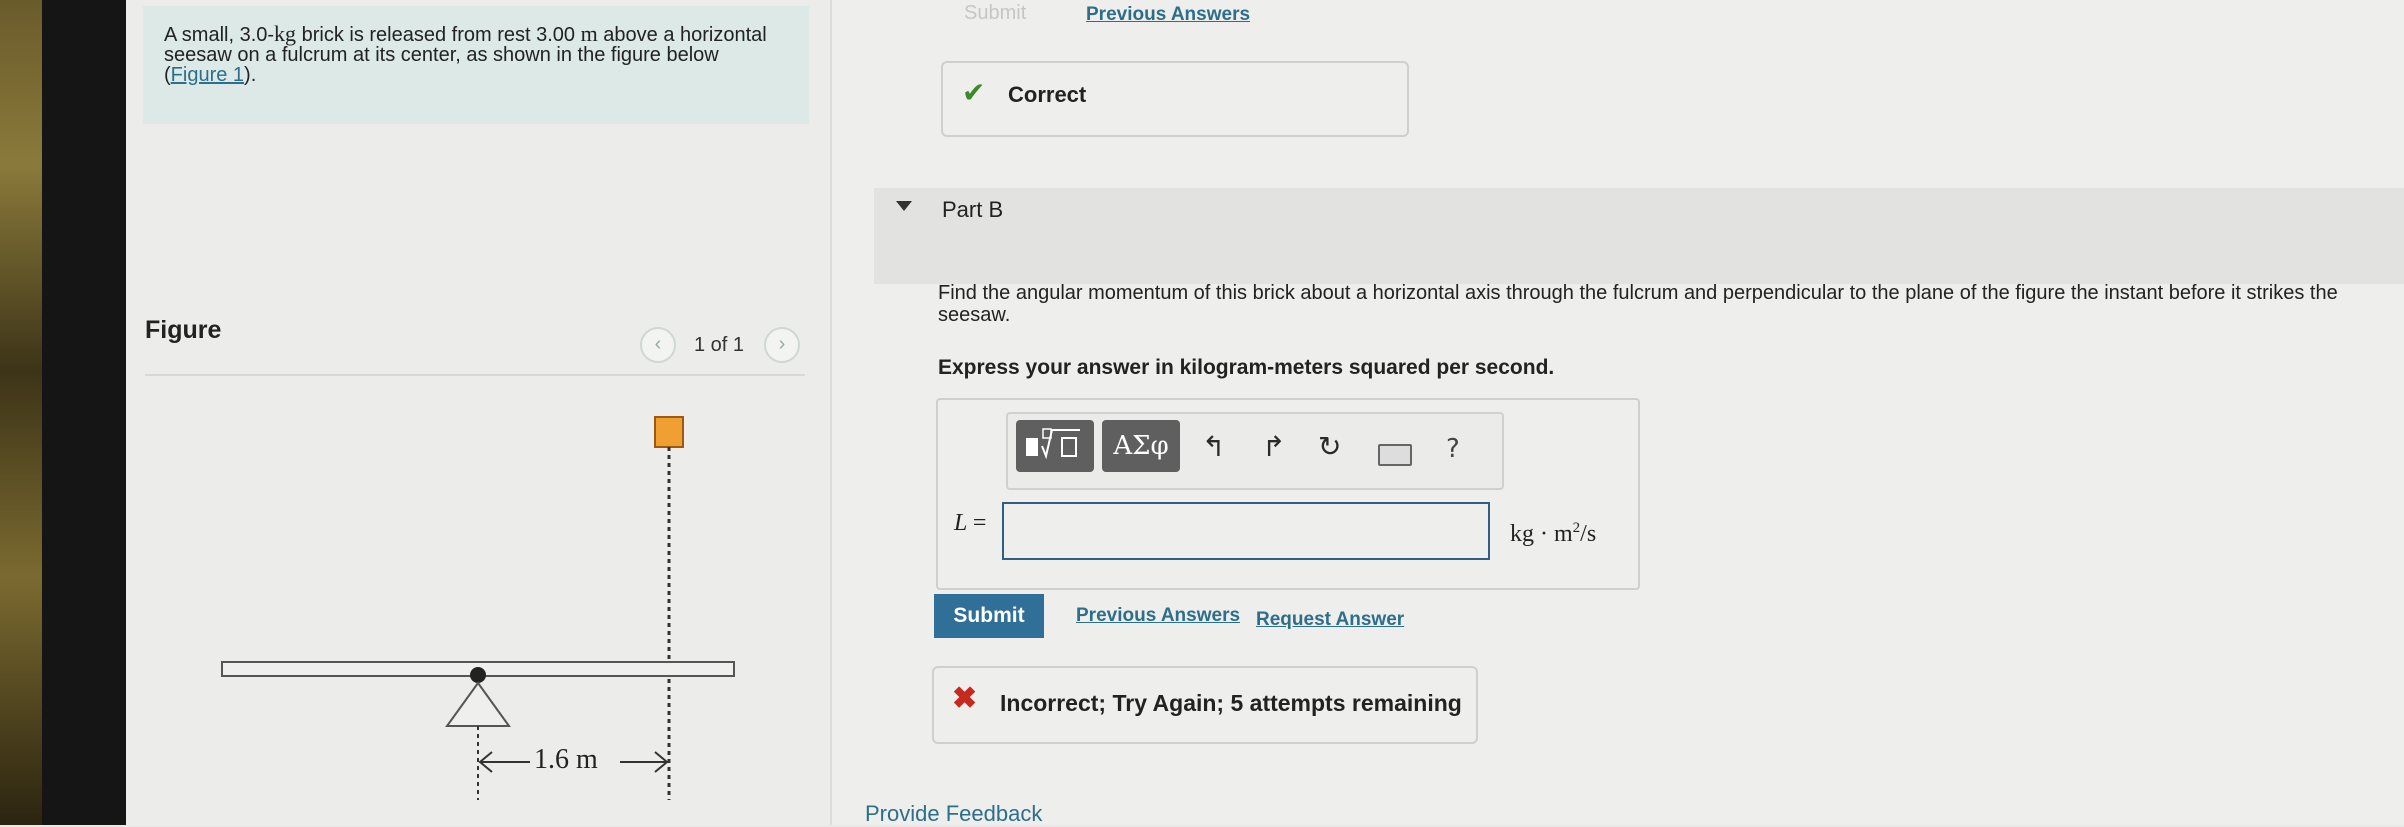 The width and height of the screenshot is (2404, 827). What do you see at coordinates (475, 375) in the screenshot?
I see `figure-divider` at bounding box center [475, 375].